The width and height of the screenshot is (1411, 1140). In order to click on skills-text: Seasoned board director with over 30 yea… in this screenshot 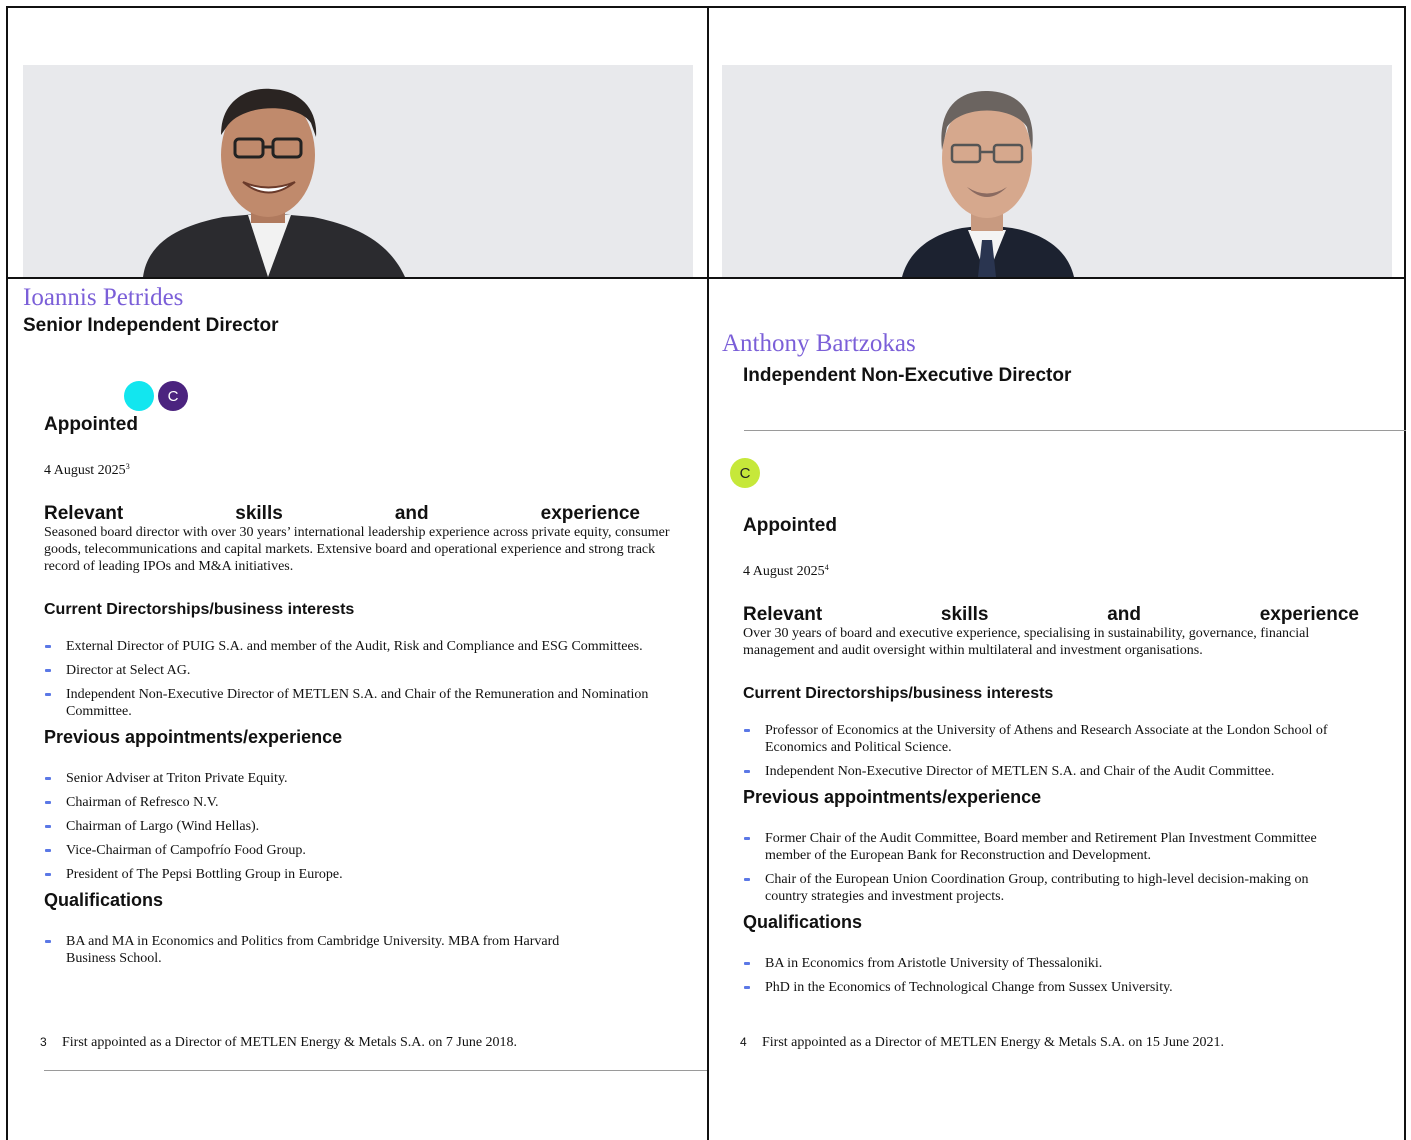, I will do `click(357, 549)`.